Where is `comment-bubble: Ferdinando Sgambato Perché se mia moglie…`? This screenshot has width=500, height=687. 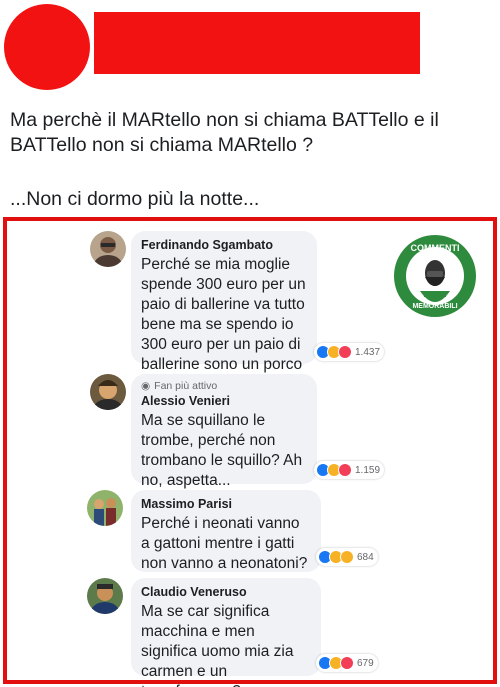 comment-bubble: Ferdinando Sgambato Perché se mia moglie… is located at coordinates (224, 302).